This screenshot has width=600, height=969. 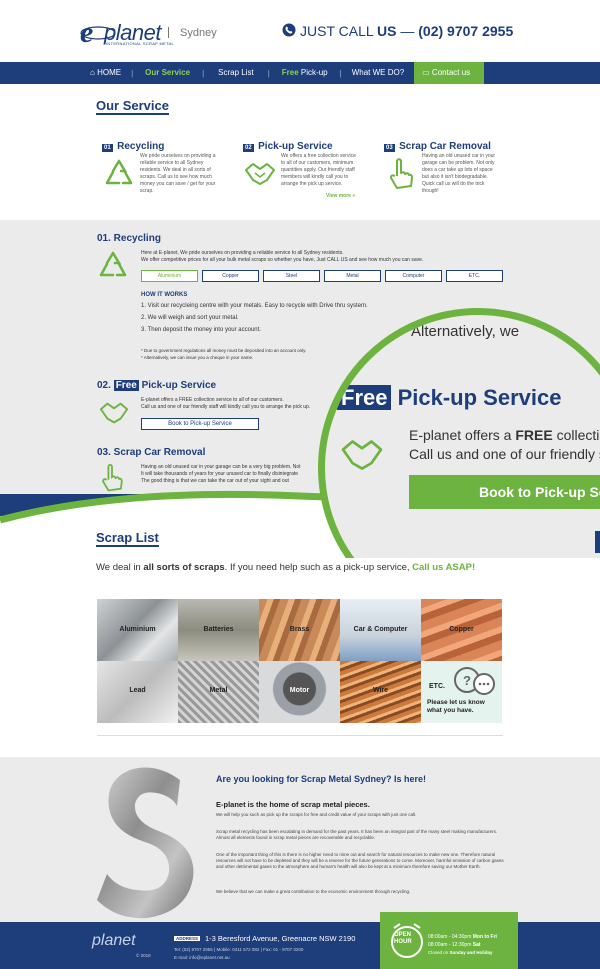 What do you see at coordinates (450, 937) in the screenshot?
I see `time-weekday: 08:00am - 04:30pm` at bounding box center [450, 937].